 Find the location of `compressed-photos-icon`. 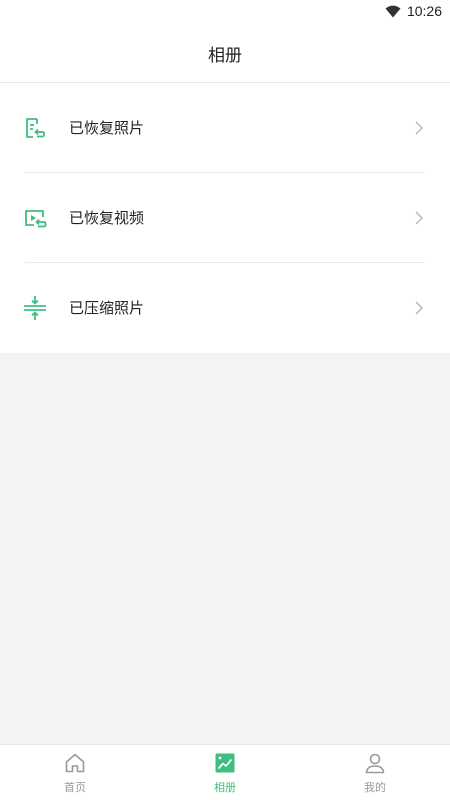

compressed-photos-icon is located at coordinates (35, 308).